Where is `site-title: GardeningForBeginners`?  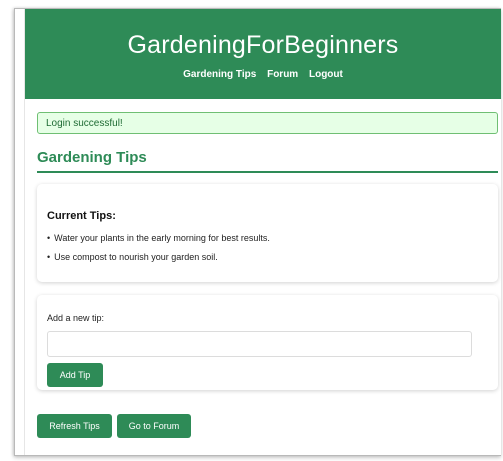 site-title: GardeningForBeginners is located at coordinates (263, 45).